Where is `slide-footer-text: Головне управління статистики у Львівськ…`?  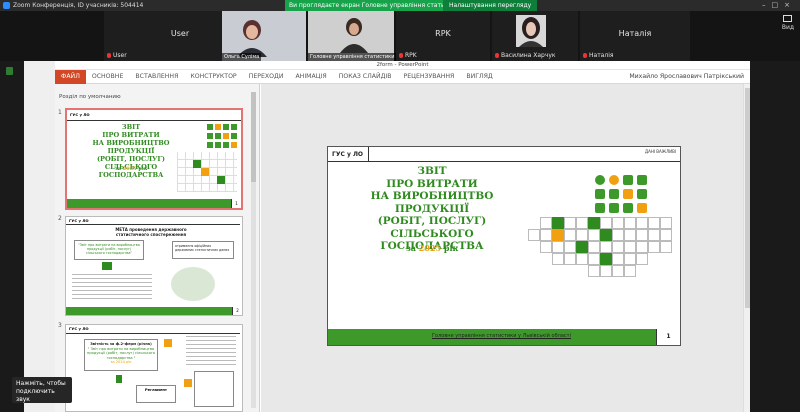
slide-footer-text: Головне управління статистики у Львівськ… is located at coordinates (501, 336).